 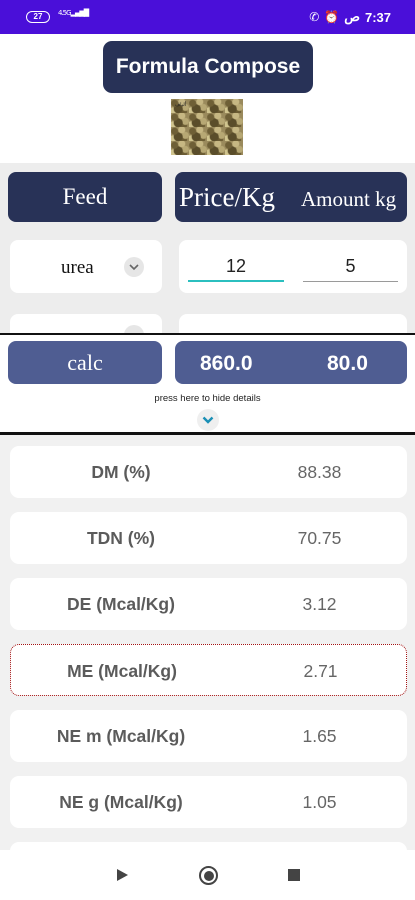 I want to click on home-icon, so click(x=208, y=875).